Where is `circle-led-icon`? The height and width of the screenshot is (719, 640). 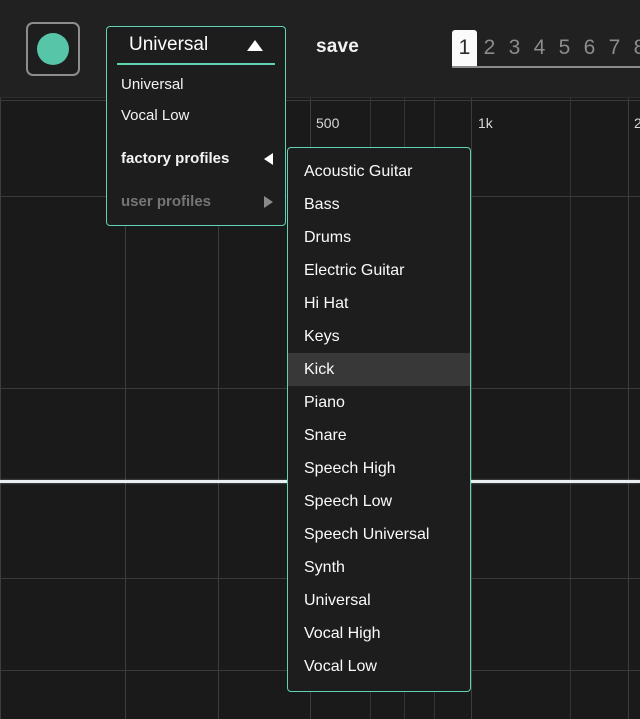 circle-led-icon is located at coordinates (53, 49).